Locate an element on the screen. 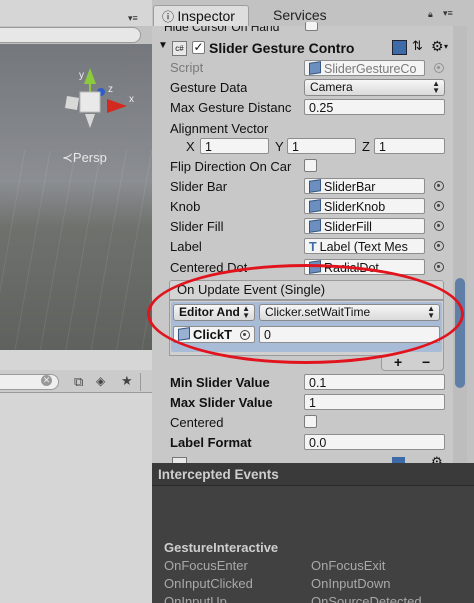 This screenshot has height=603, width=474. knob-field: SliderKnob is located at coordinates (364, 206).